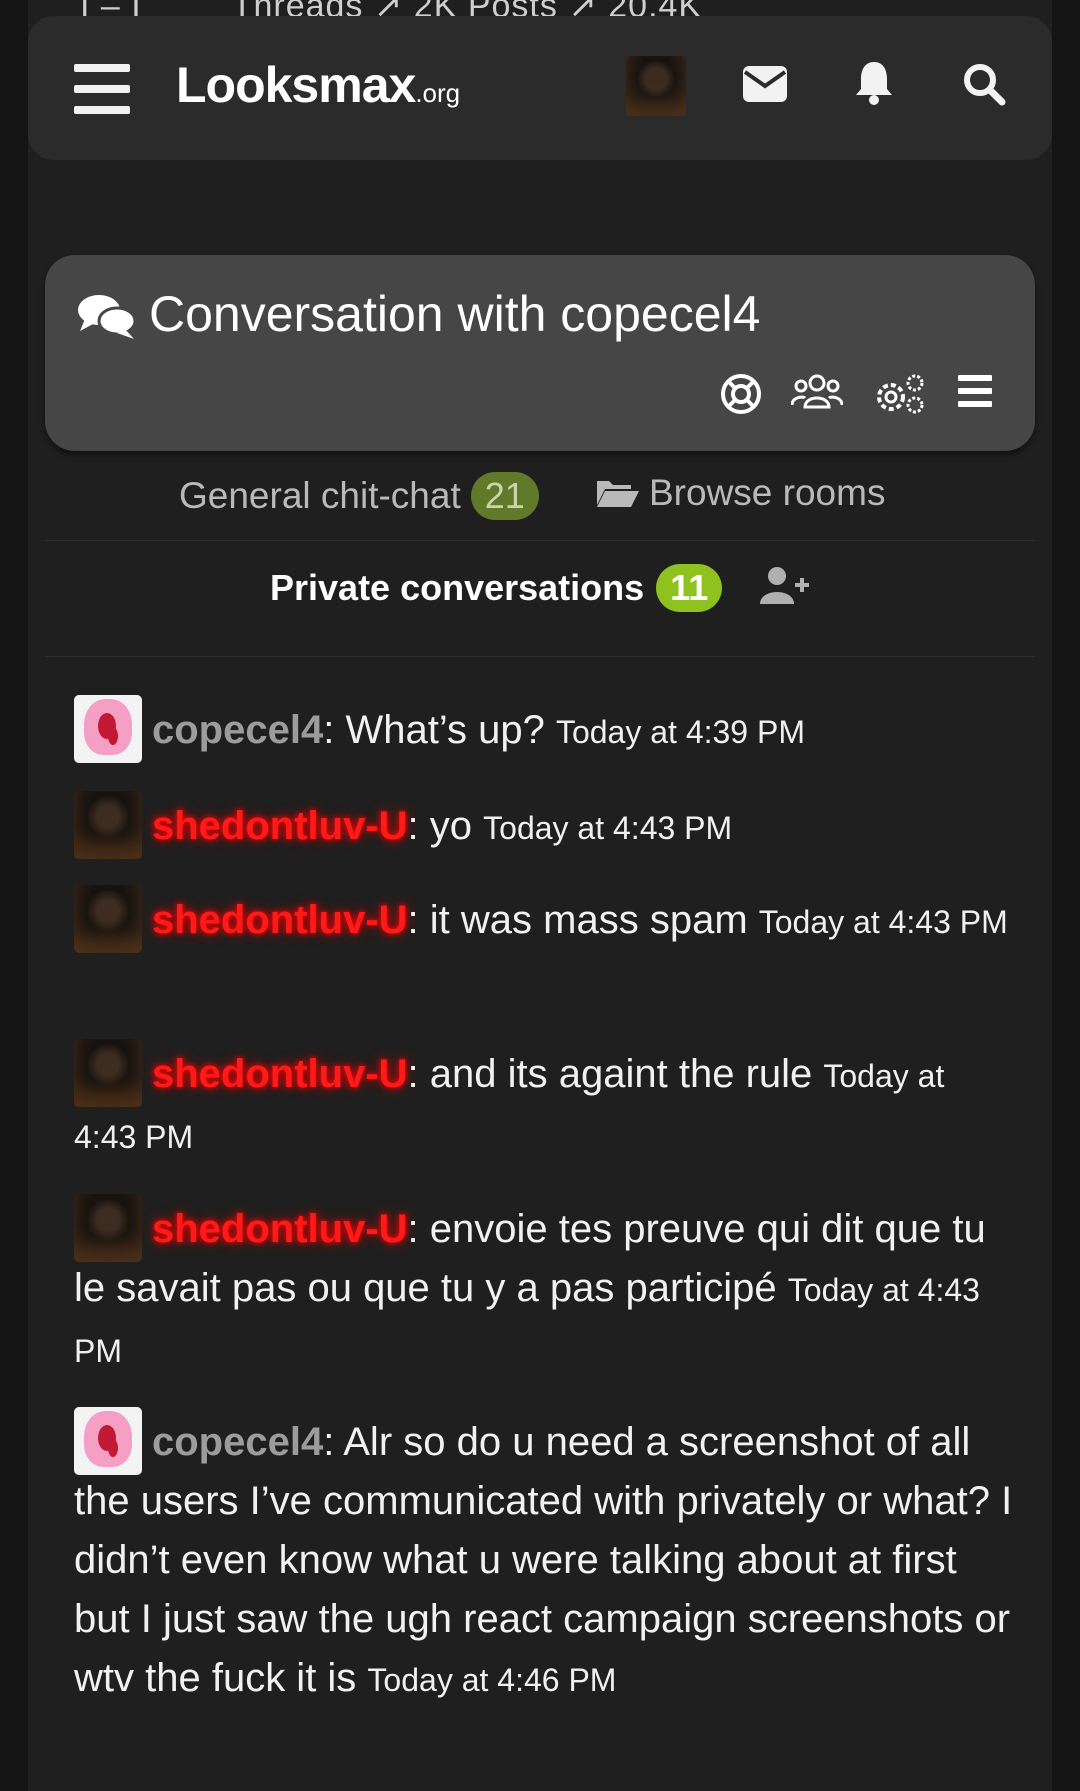 The image size is (1080, 1791). What do you see at coordinates (626, 1074) in the screenshot?
I see `message-text: and its againt the rule` at bounding box center [626, 1074].